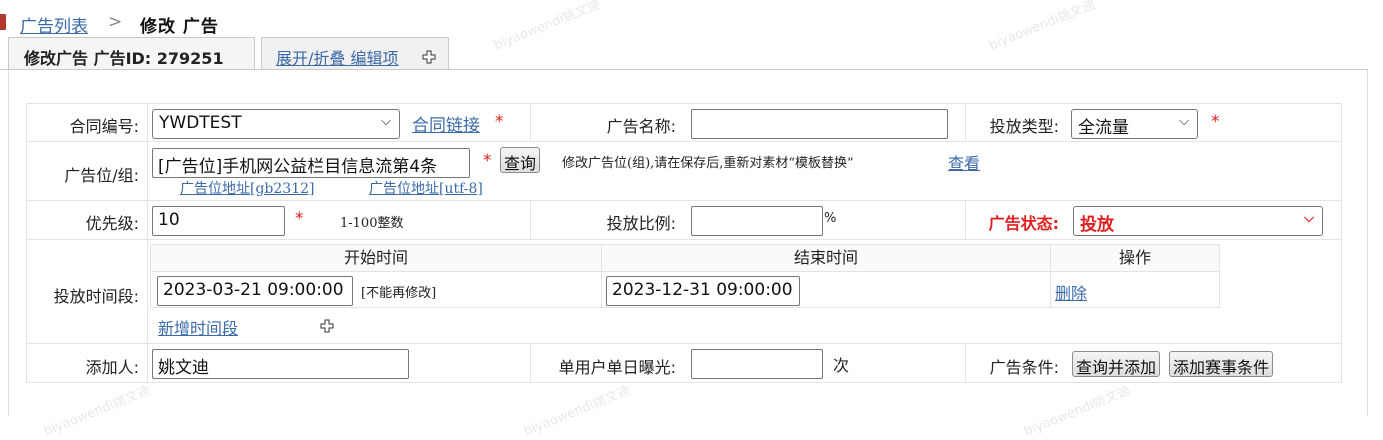  I want to click on contract-link: 合同链接, so click(446, 123).